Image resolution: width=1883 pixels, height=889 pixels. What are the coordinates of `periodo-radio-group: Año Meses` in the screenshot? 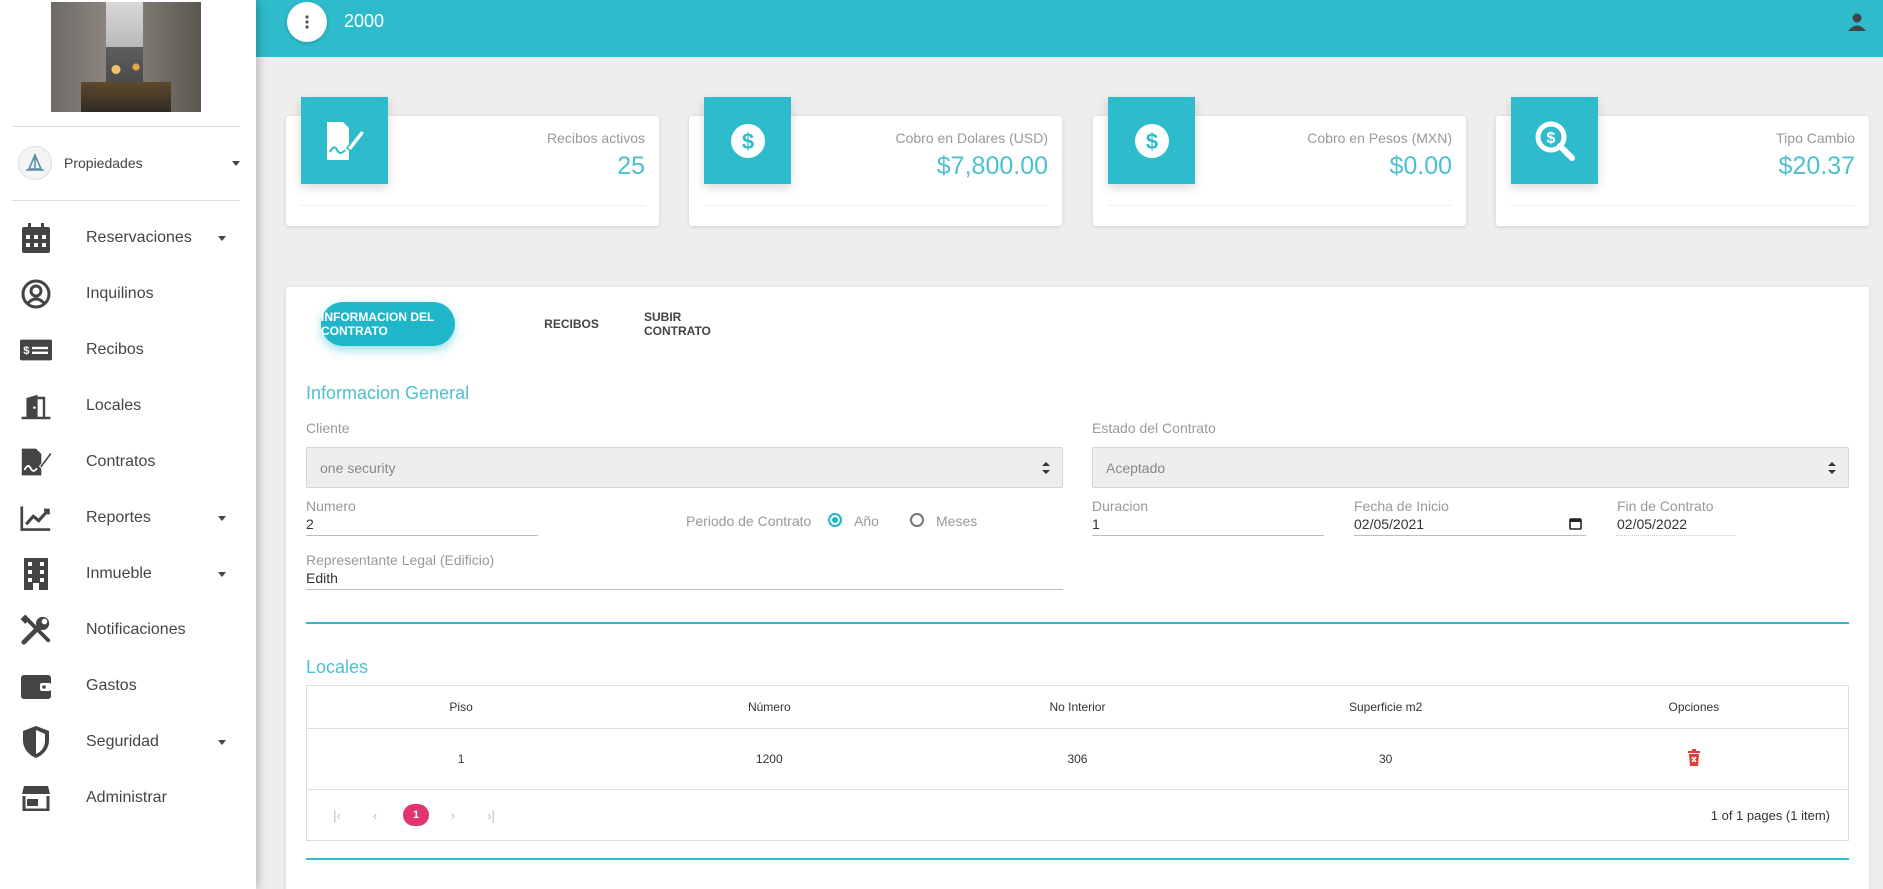 It's located at (918, 521).